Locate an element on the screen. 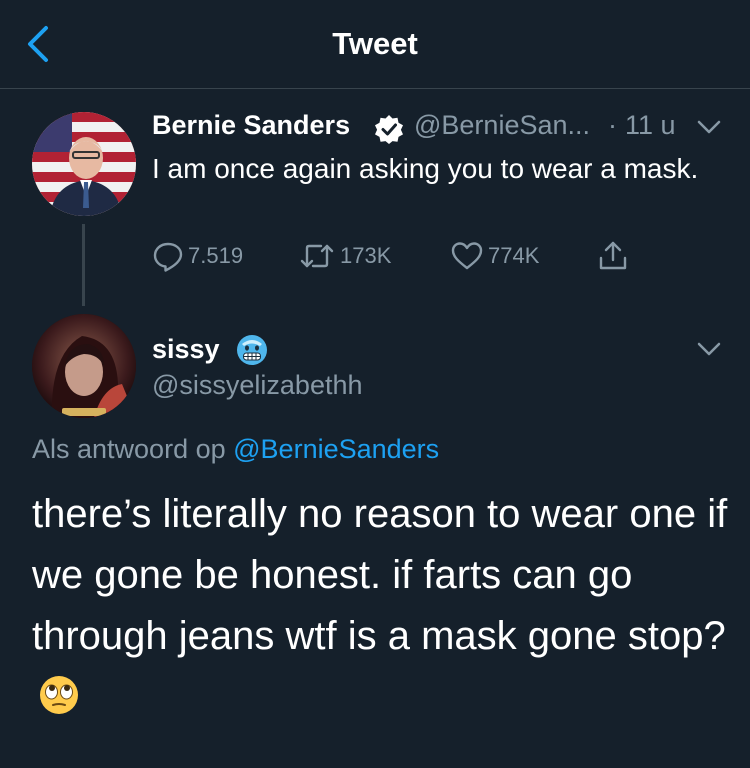  top-bar: Tweet is located at coordinates (375, 44).